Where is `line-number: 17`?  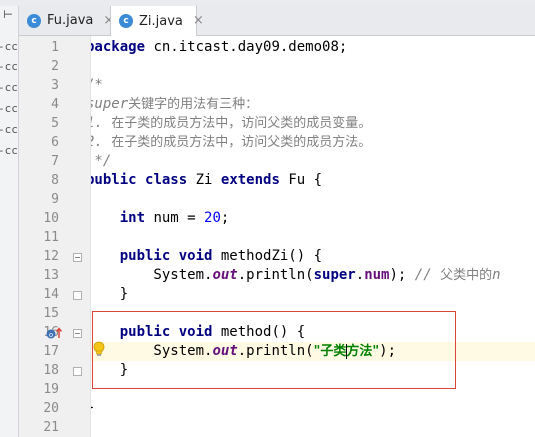 line-number: 17 is located at coordinates (51, 351).